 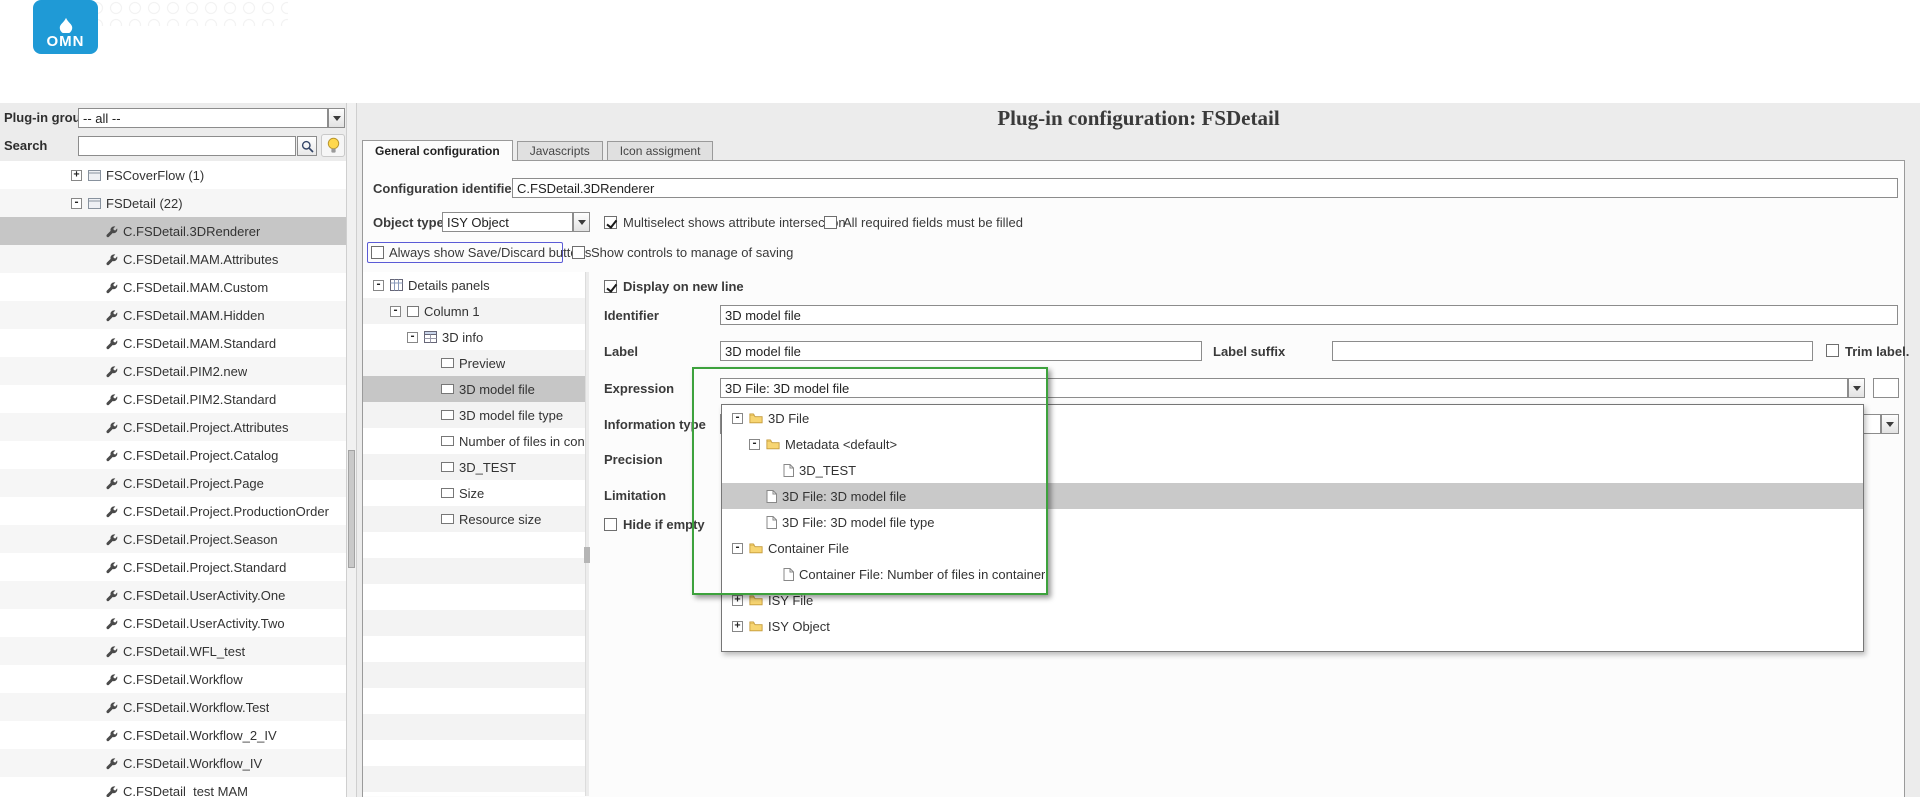 What do you see at coordinates (173, 371) in the screenshot?
I see `plugin-tree-item: C.FSDetail.PIM2.new` at bounding box center [173, 371].